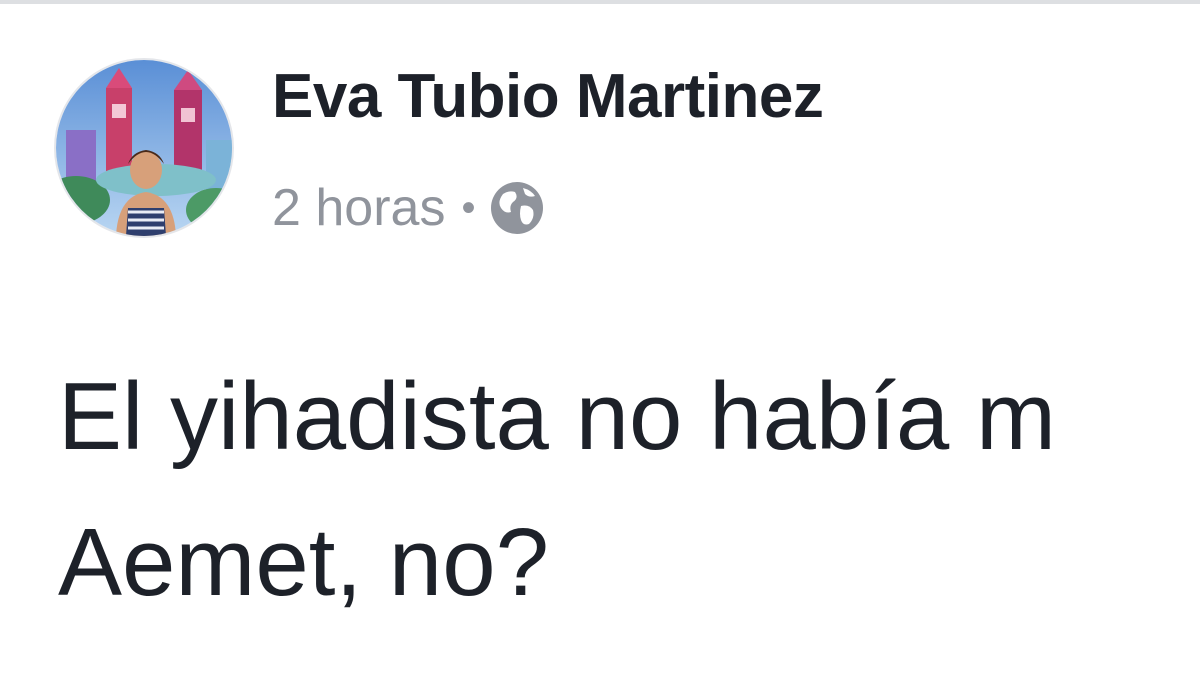 Image resolution: width=1200 pixels, height=675 pixels. What do you see at coordinates (517, 208) in the screenshot?
I see `globe-icon` at bounding box center [517, 208].